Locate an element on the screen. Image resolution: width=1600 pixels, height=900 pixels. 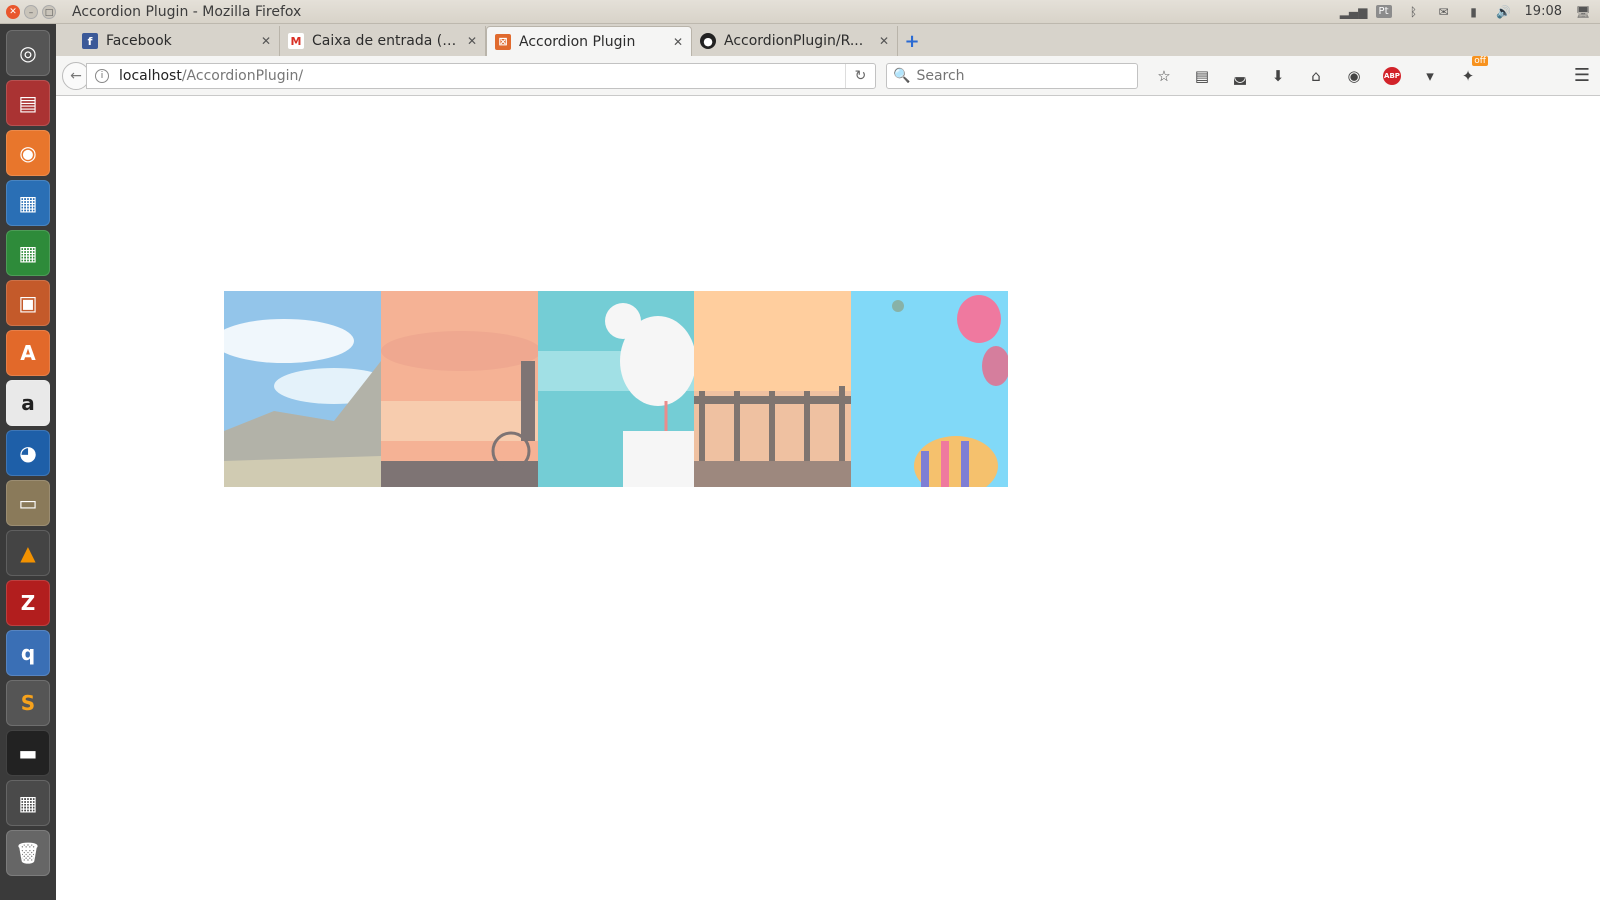
facebook-icon: f is located at coordinates (90, 41).